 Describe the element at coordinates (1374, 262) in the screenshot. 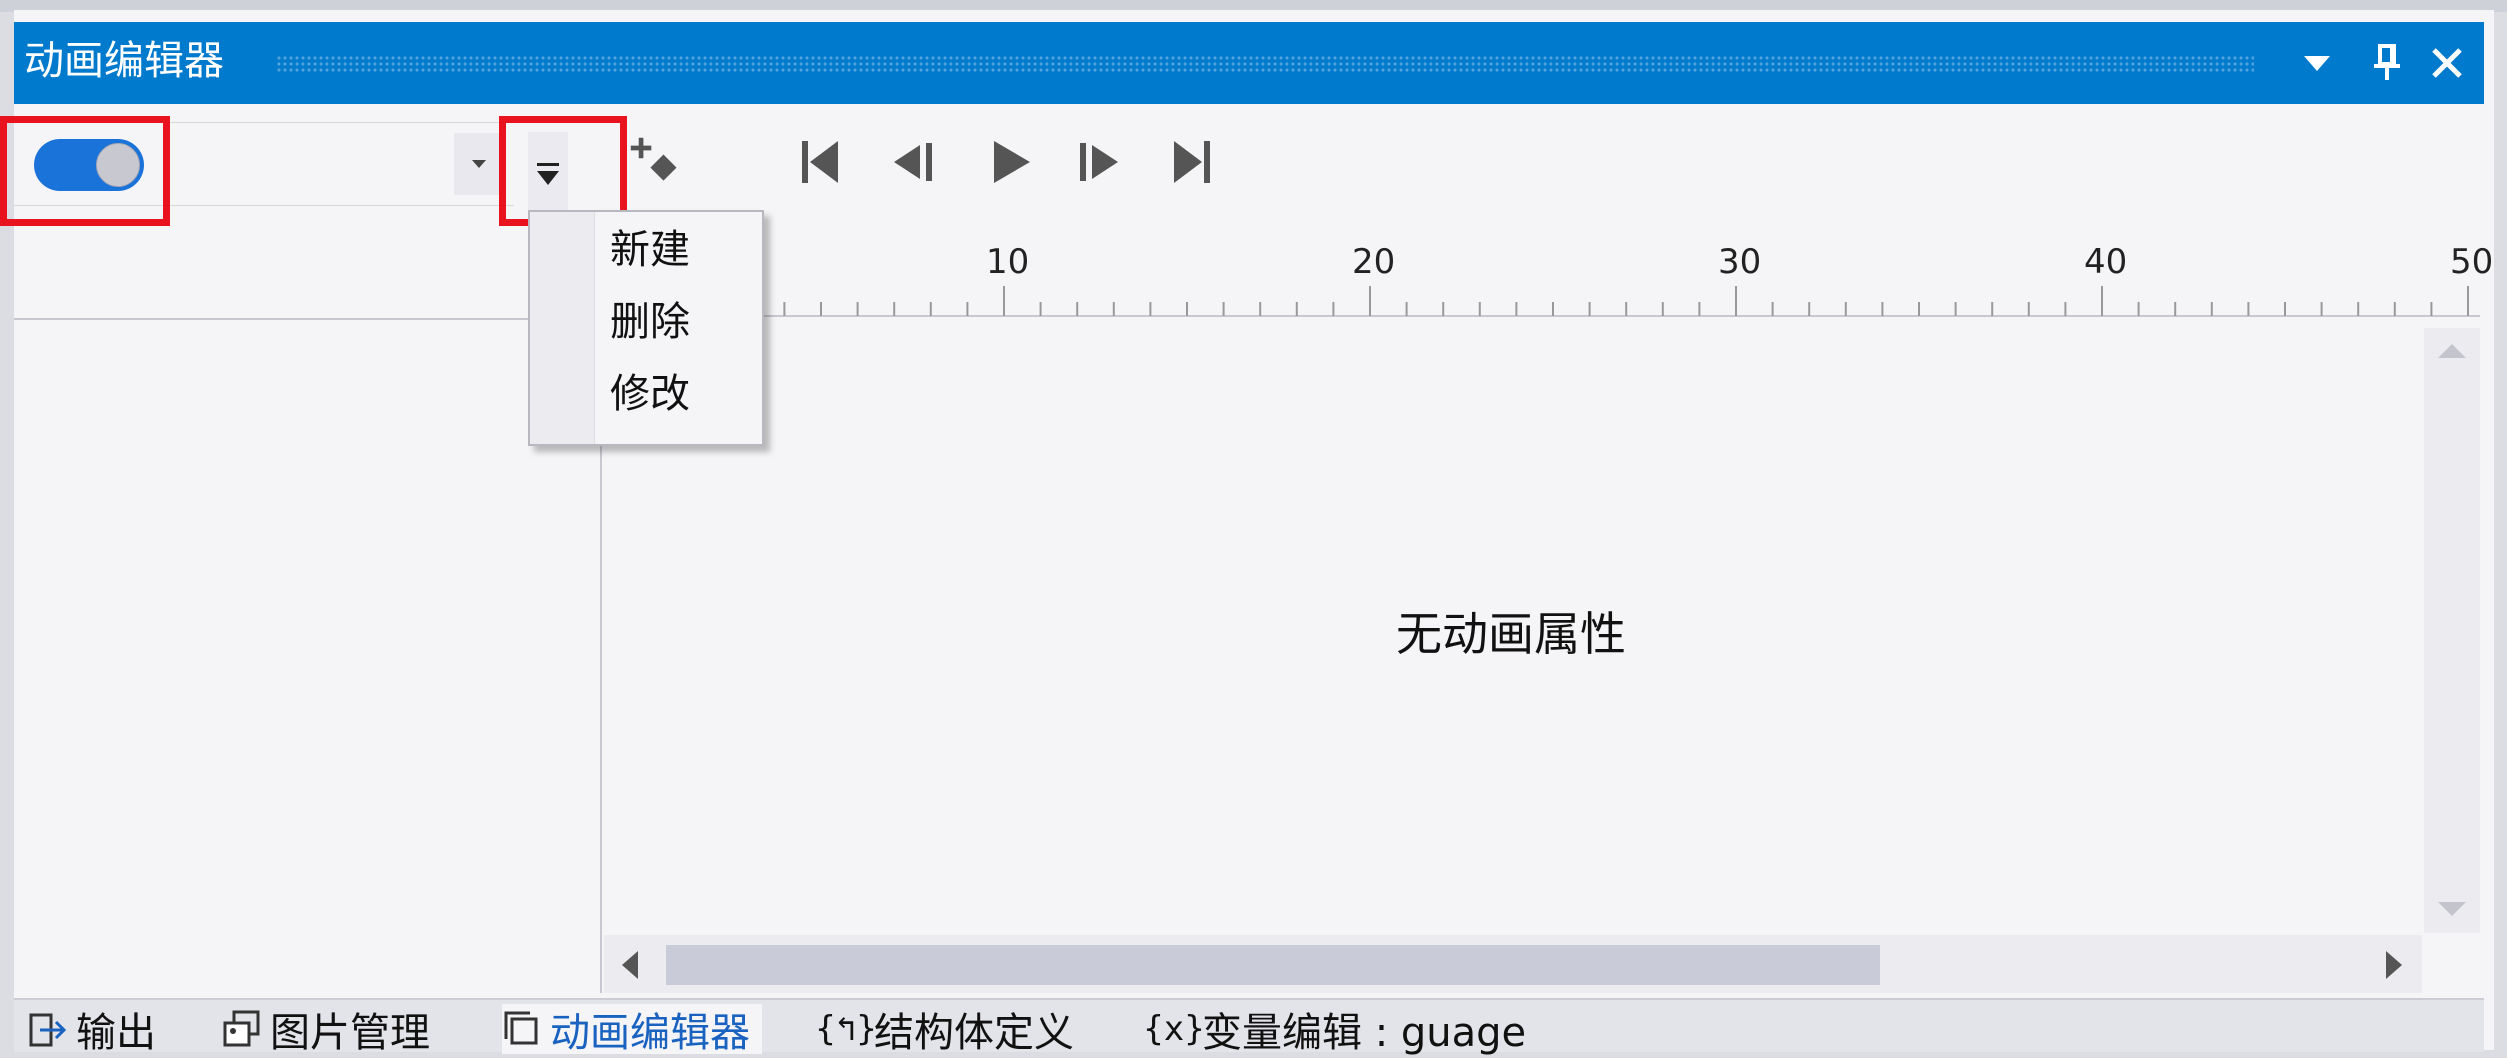

I see `ruler-label: 20` at that location.